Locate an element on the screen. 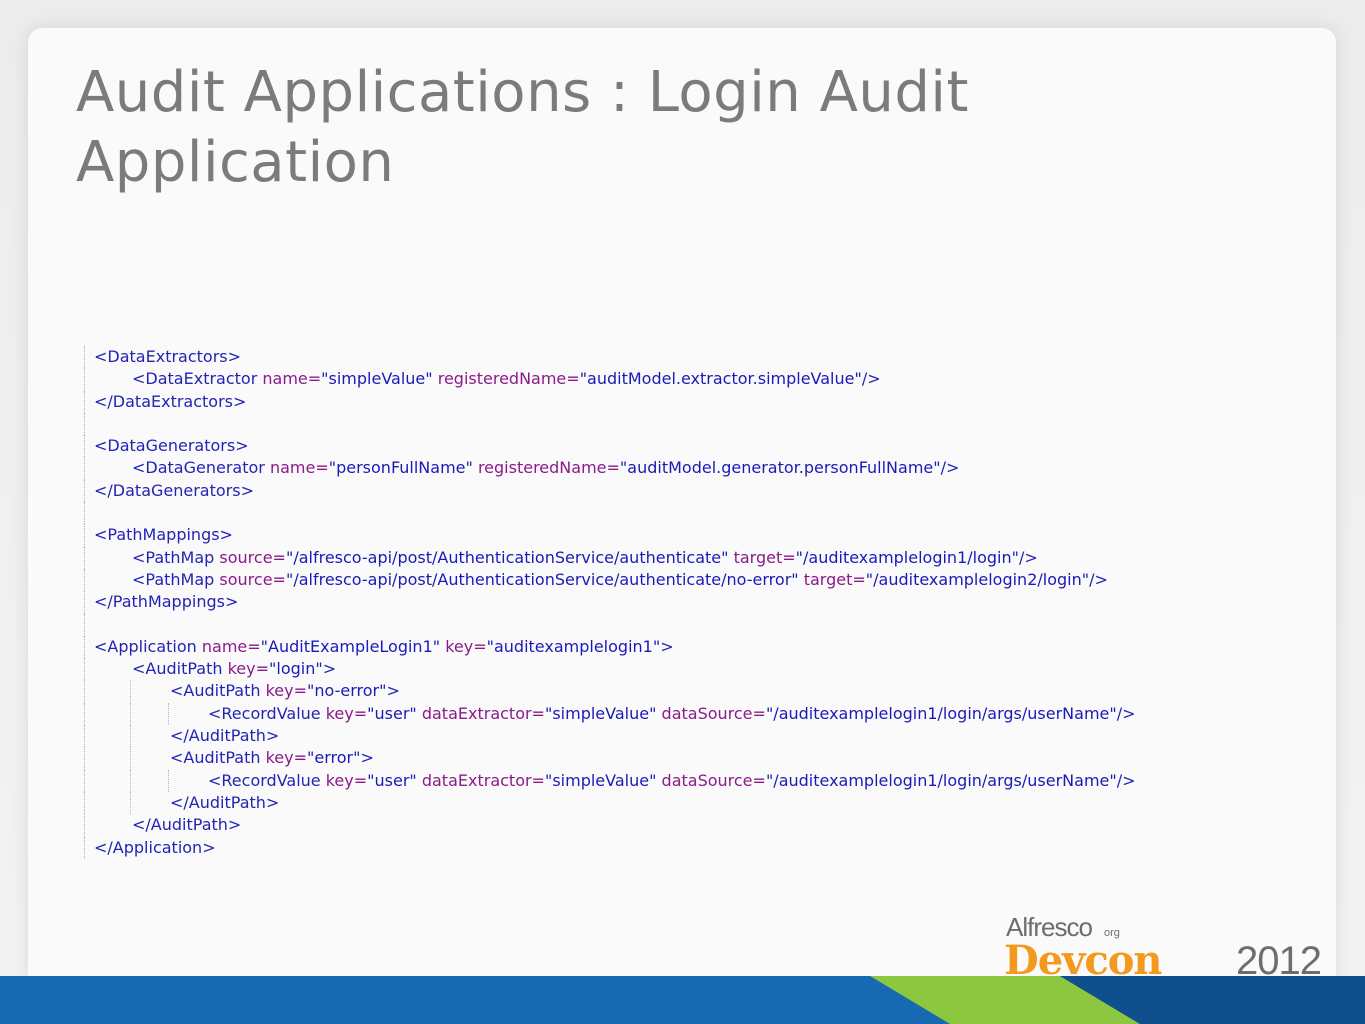  xml-value-token: "/auditexamplelogin2/login" is located at coordinates (977, 579).